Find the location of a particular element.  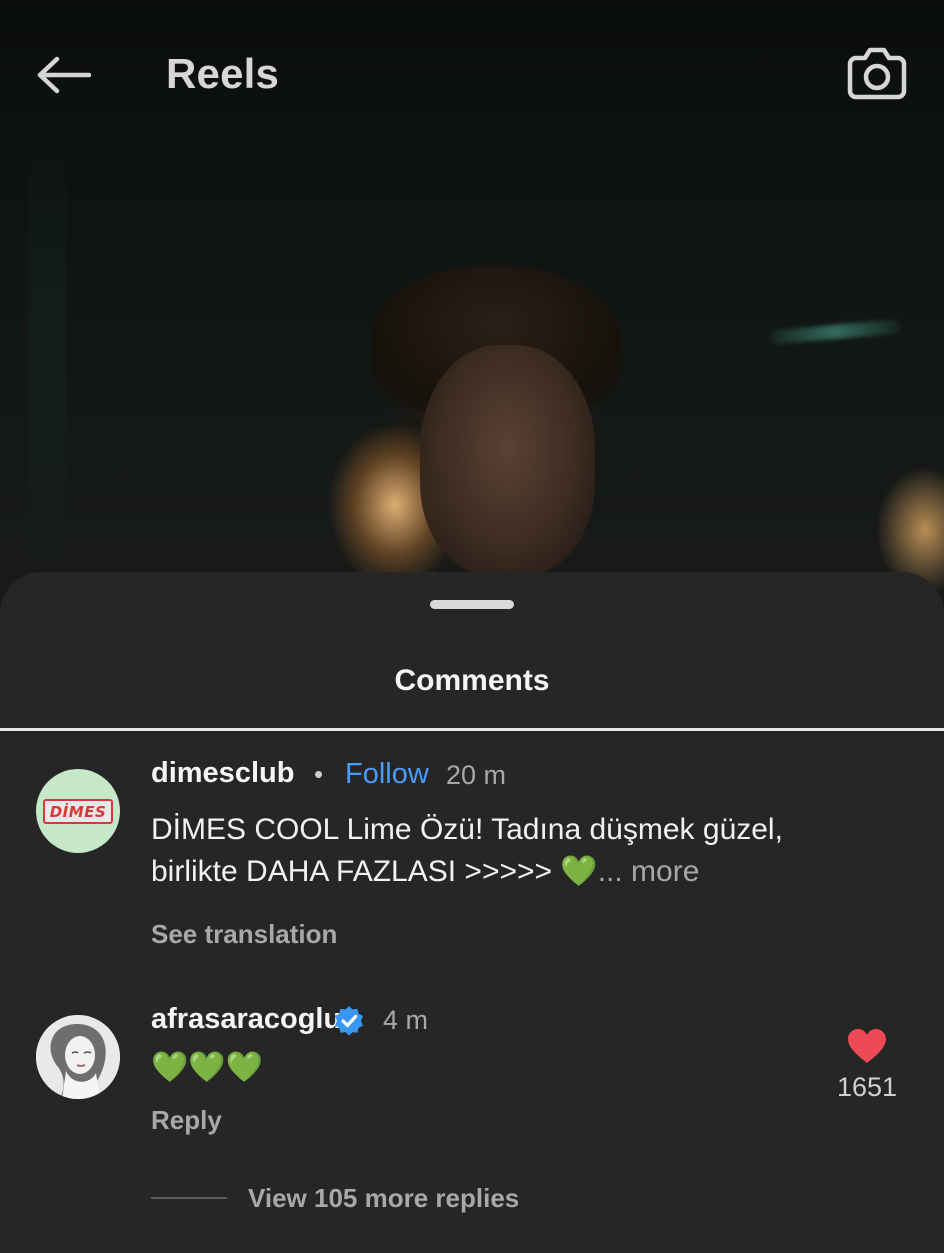

back-button is located at coordinates (63, 75).